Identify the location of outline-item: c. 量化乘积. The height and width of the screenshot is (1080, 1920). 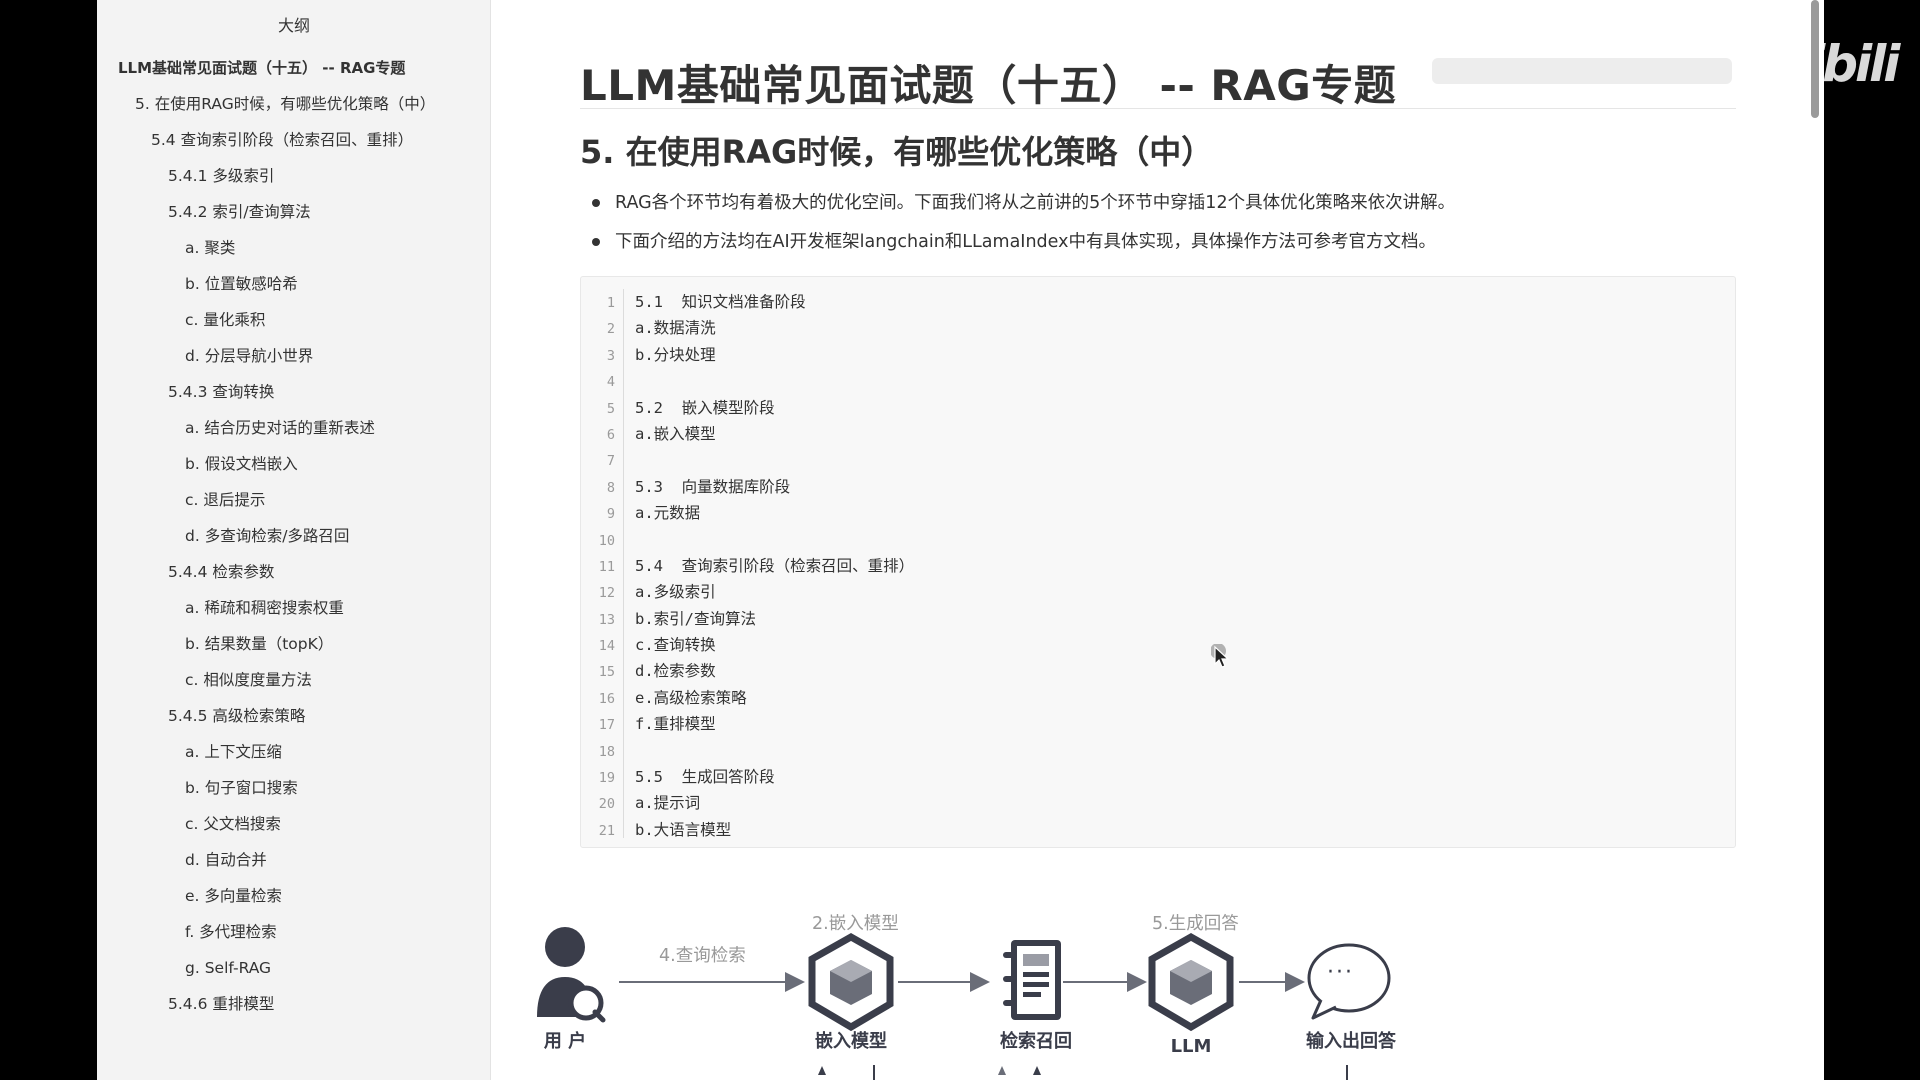
(294, 320).